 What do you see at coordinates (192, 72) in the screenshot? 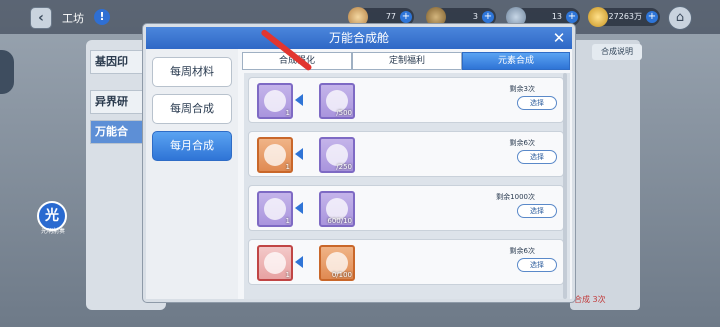
I see `tab-weekly-materials: 每周材料` at bounding box center [192, 72].